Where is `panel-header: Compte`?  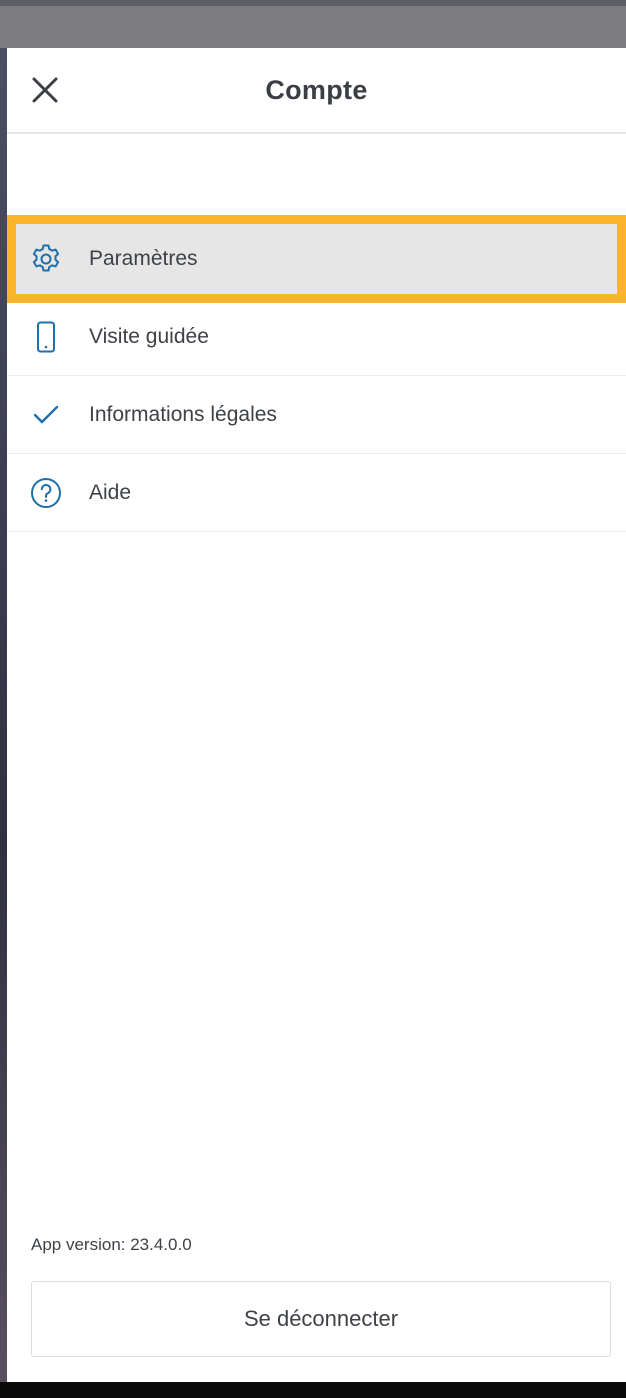 panel-header: Compte is located at coordinates (316, 91).